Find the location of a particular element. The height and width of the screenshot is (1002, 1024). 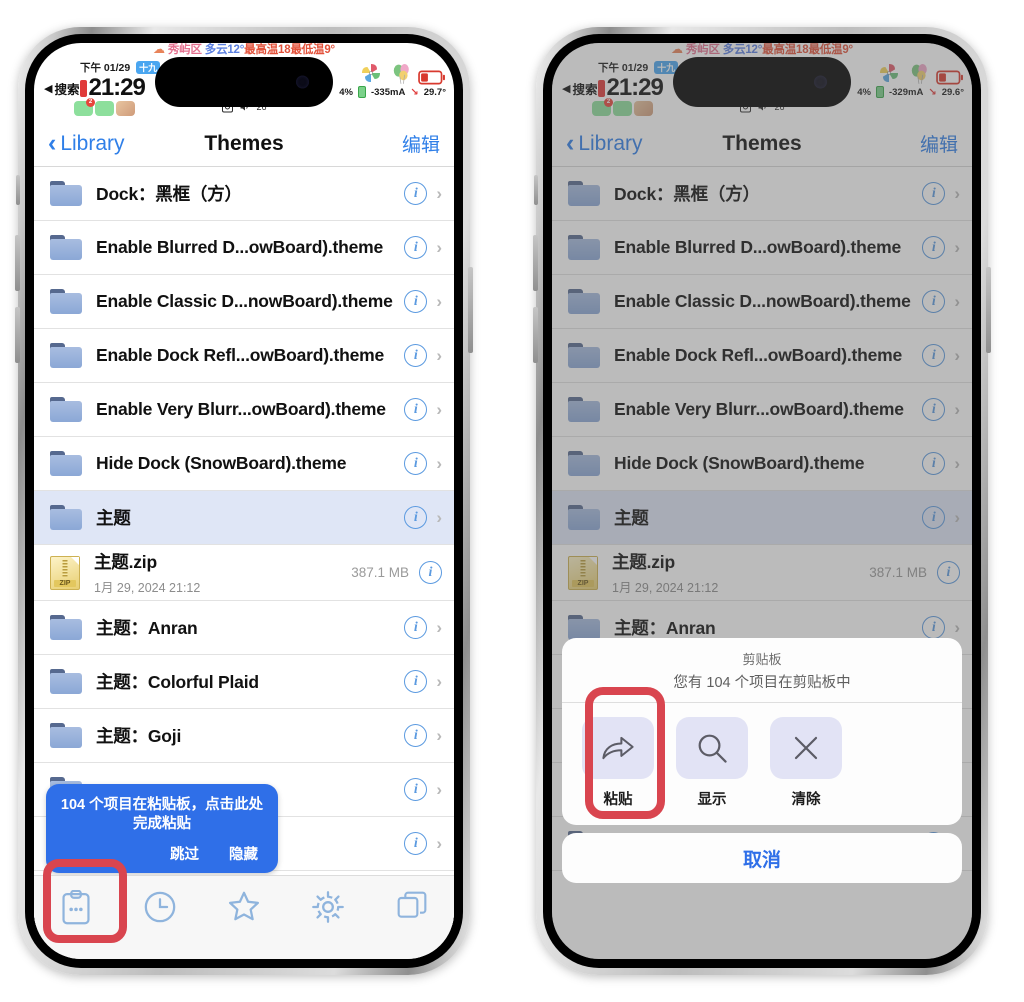

table-row: Enable Dock Refl...owBoard).theme i › is located at coordinates (244, 356).